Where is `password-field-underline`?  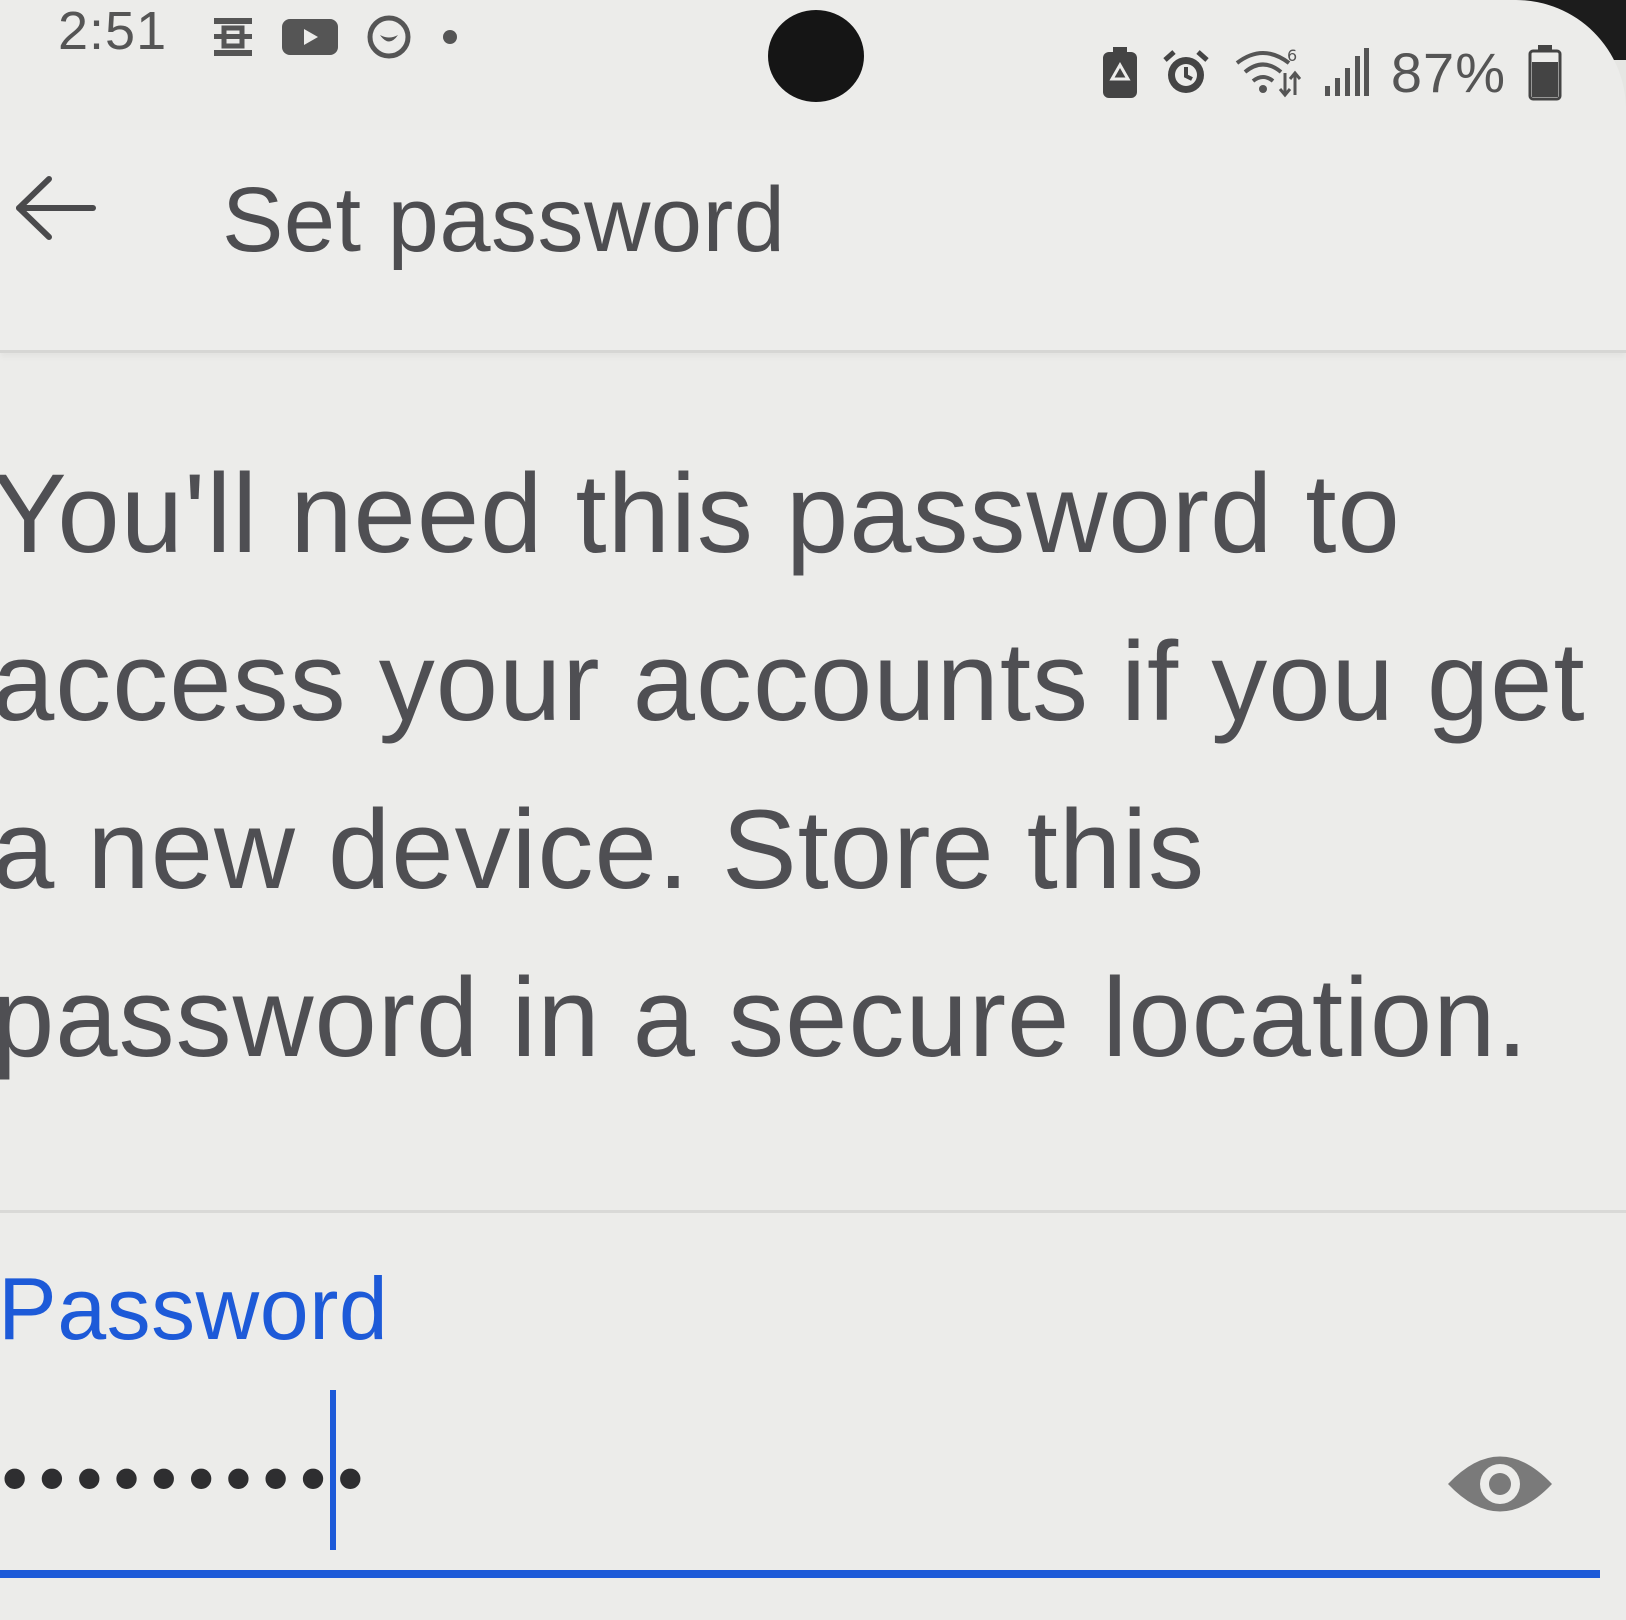
password-field-underline is located at coordinates (800, 1574).